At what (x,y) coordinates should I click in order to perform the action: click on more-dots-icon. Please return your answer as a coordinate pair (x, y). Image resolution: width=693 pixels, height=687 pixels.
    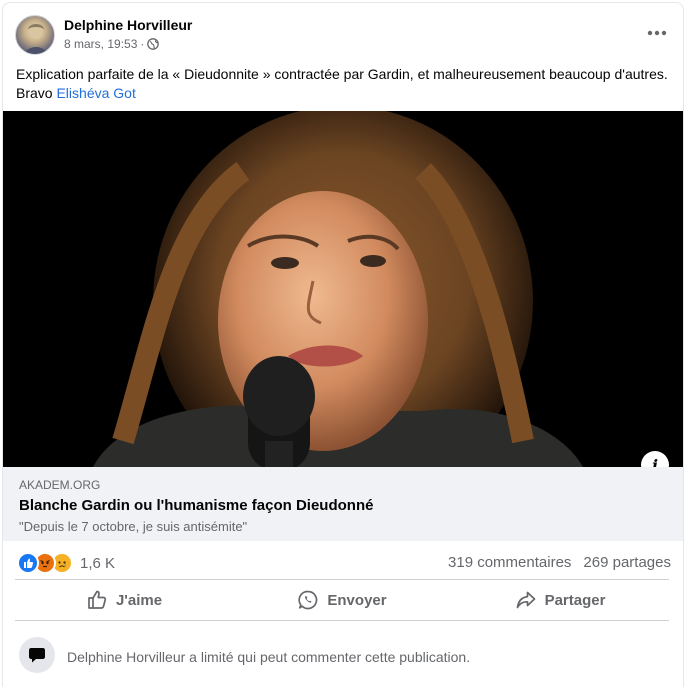
    Looking at the image, I should click on (657, 33).